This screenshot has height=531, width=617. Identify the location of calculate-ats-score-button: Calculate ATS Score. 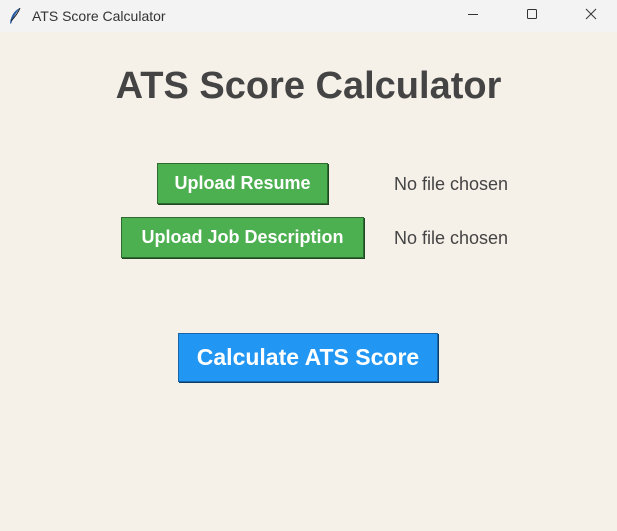
(308, 357).